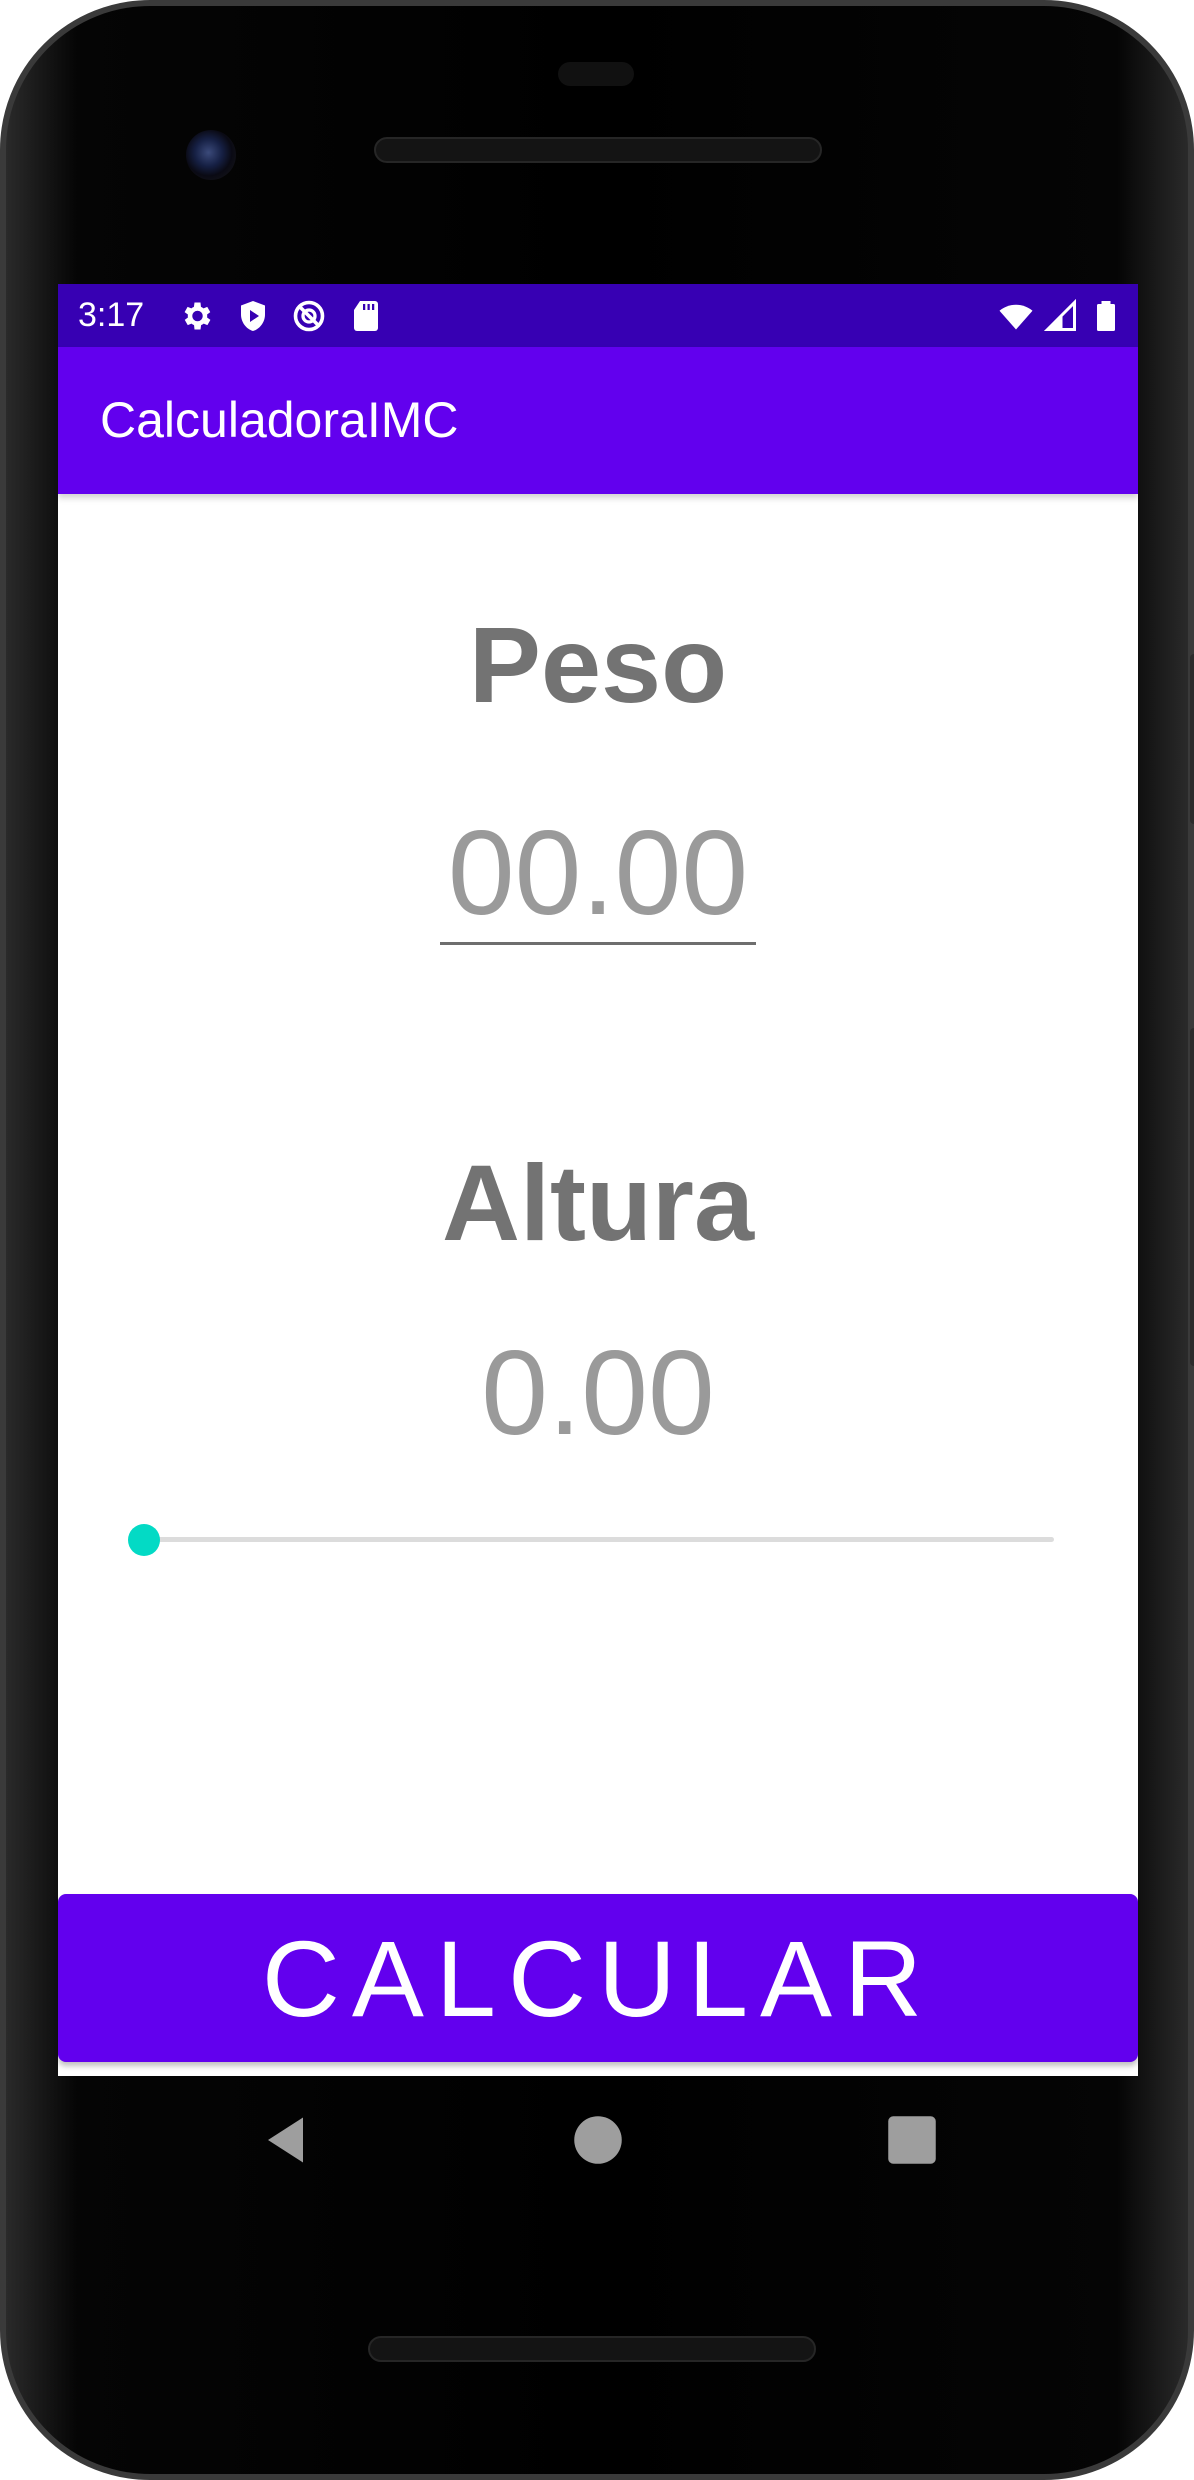  What do you see at coordinates (211, 155) in the screenshot?
I see `front-camera` at bounding box center [211, 155].